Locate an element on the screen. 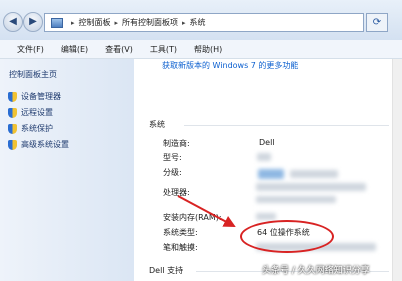  breadcrumb-system: 系统 is located at coordinates (198, 22).